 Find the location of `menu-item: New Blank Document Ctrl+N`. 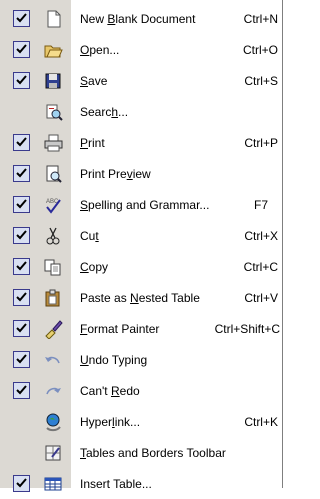

menu-item: New Blank Document Ctrl+N is located at coordinates (141, 18).